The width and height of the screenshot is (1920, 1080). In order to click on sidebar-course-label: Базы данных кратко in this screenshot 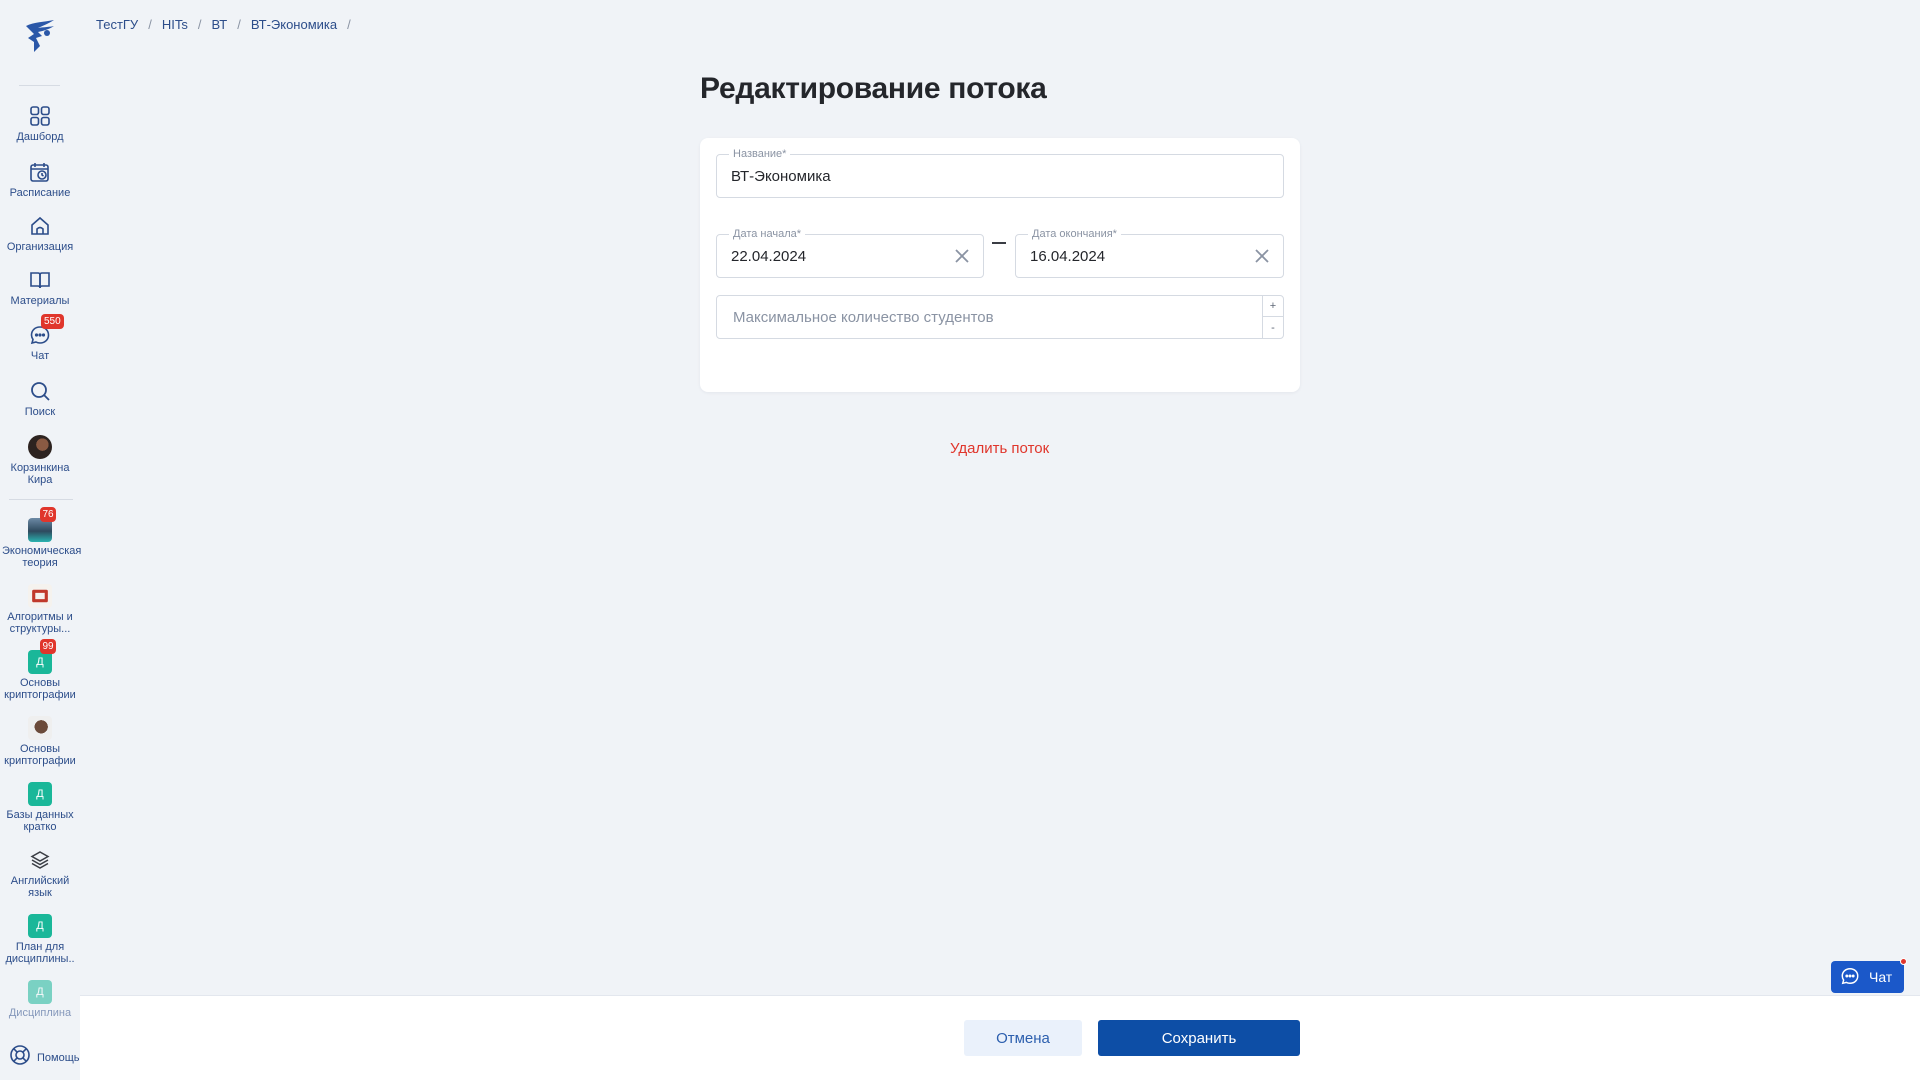, I will do `click(40, 821)`.